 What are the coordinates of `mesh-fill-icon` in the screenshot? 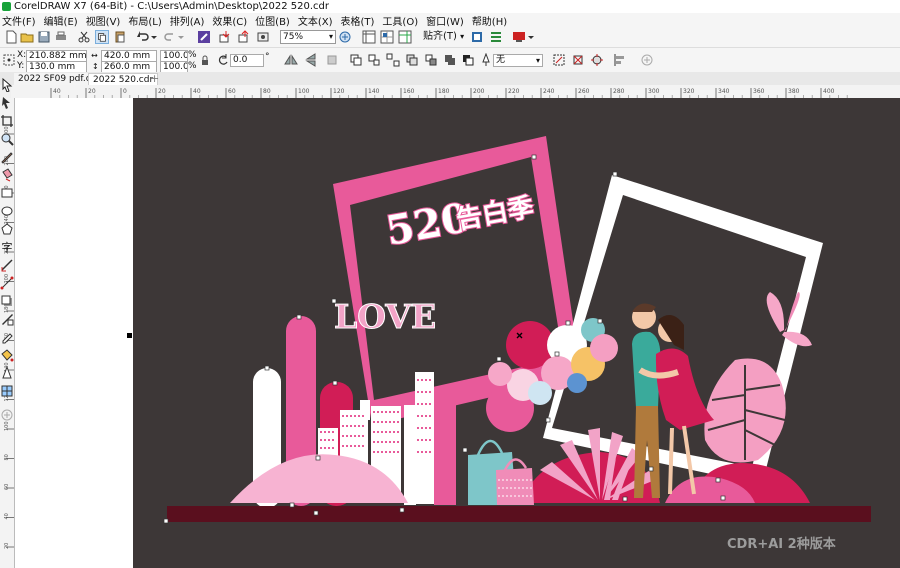 It's located at (7, 391).